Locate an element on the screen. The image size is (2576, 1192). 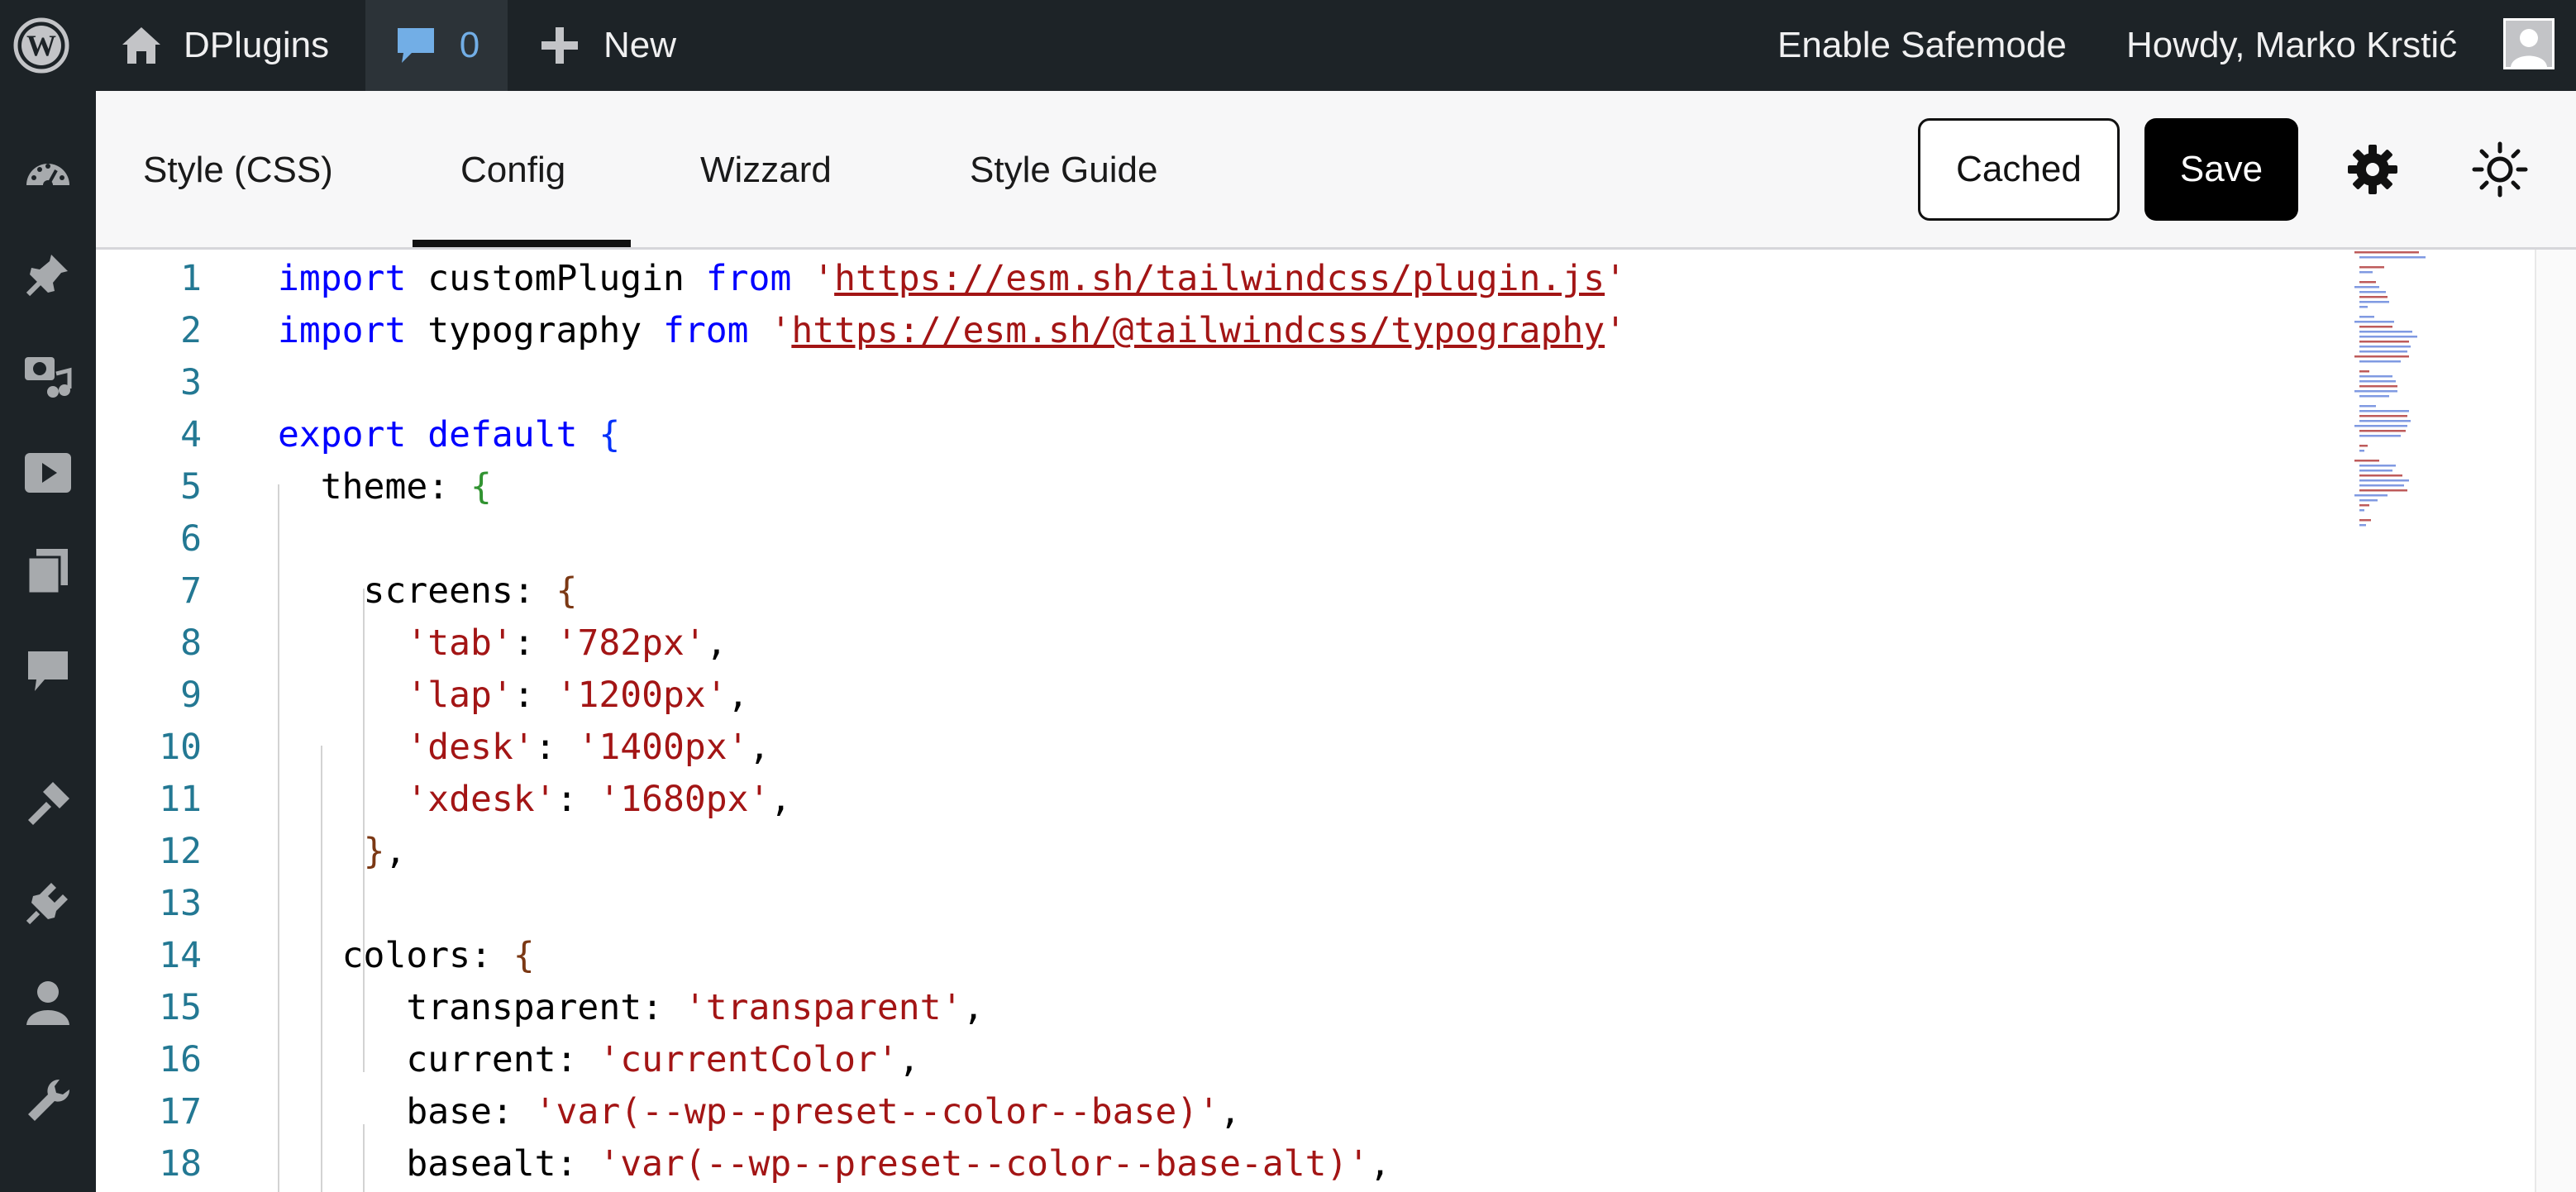
code-text: 'desk': '1400px', is located at coordinates (524, 748).